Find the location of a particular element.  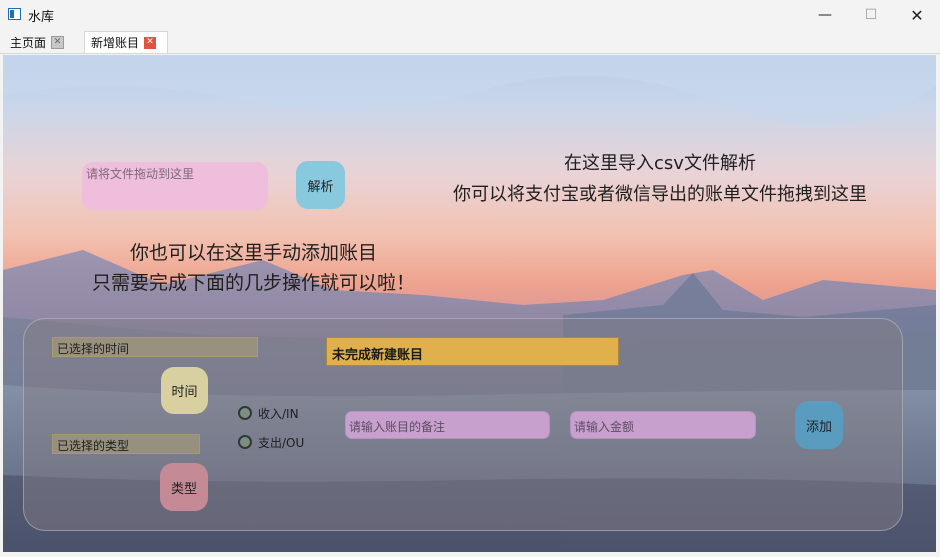

parse-button: 解析 is located at coordinates (320, 185).